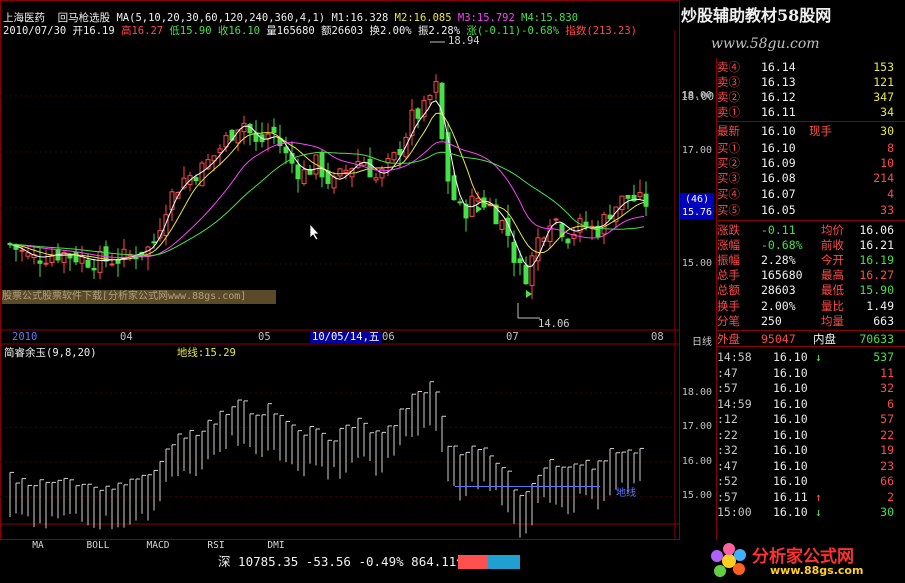 The image size is (905, 583). I want to click on bid-row-2: 买② 16.09 10, so click(809, 163).